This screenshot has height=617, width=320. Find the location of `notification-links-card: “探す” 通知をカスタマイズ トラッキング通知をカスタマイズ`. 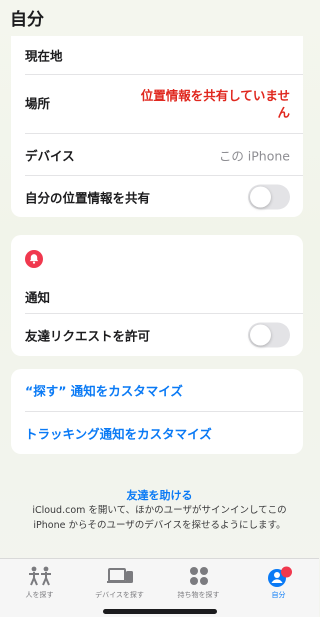

notification-links-card: “探す” 通知をカスタマイズ トラッキング通知をカスタマイズ is located at coordinates (157, 411).